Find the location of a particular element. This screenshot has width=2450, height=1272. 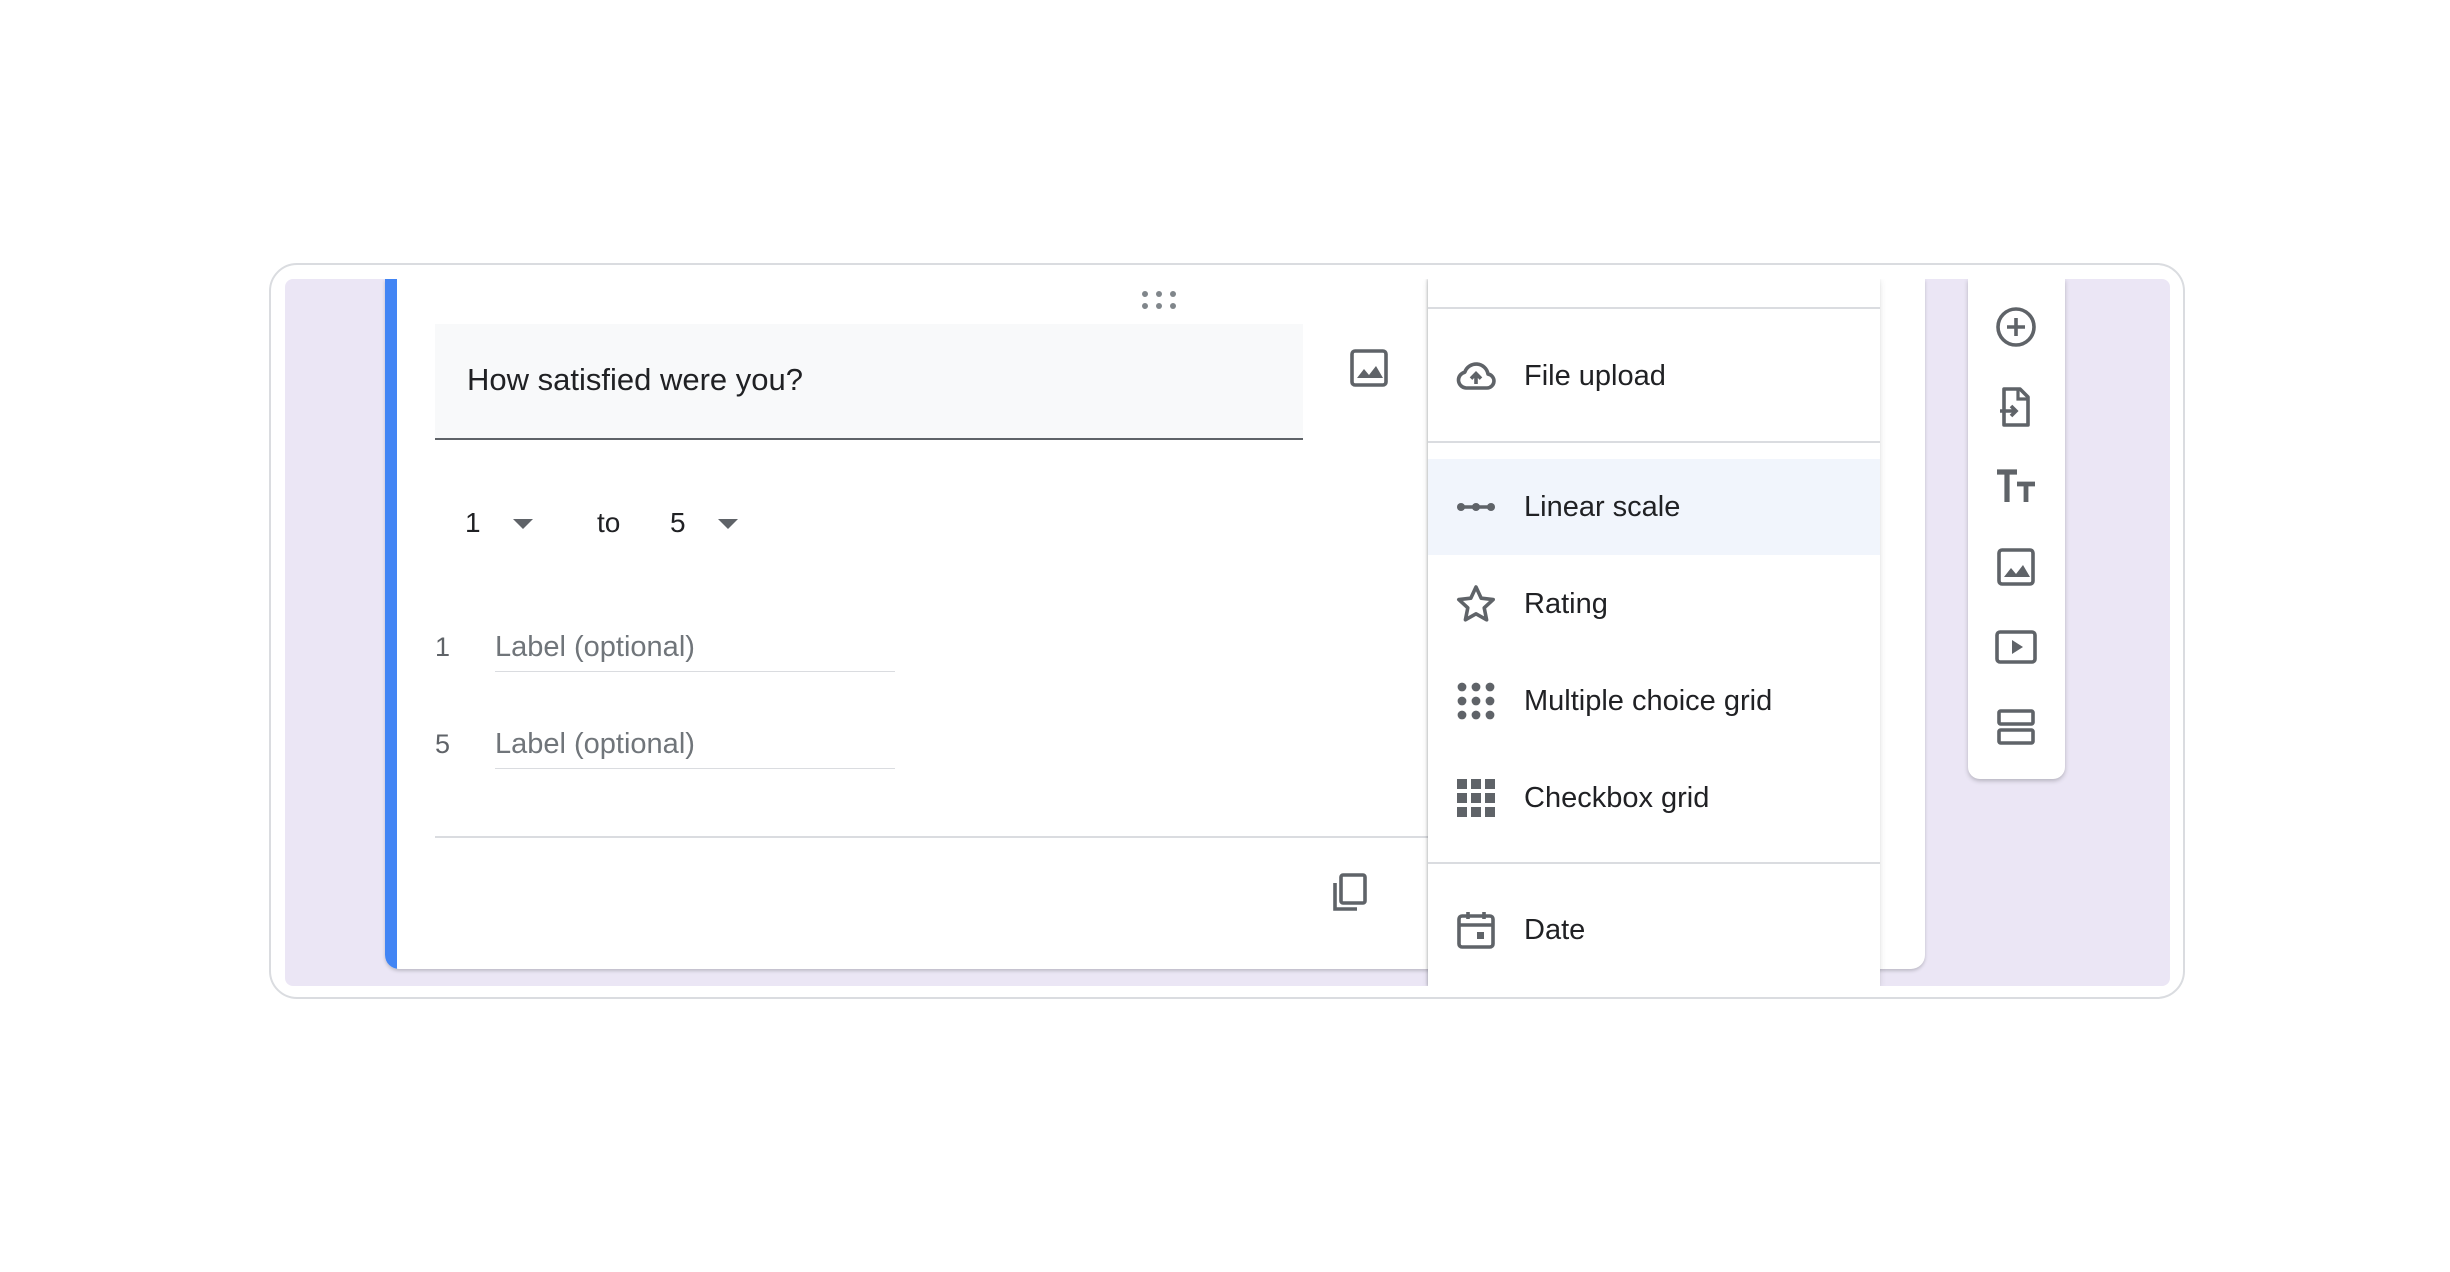

add-image-to-question-icon is located at coordinates (1369, 368).